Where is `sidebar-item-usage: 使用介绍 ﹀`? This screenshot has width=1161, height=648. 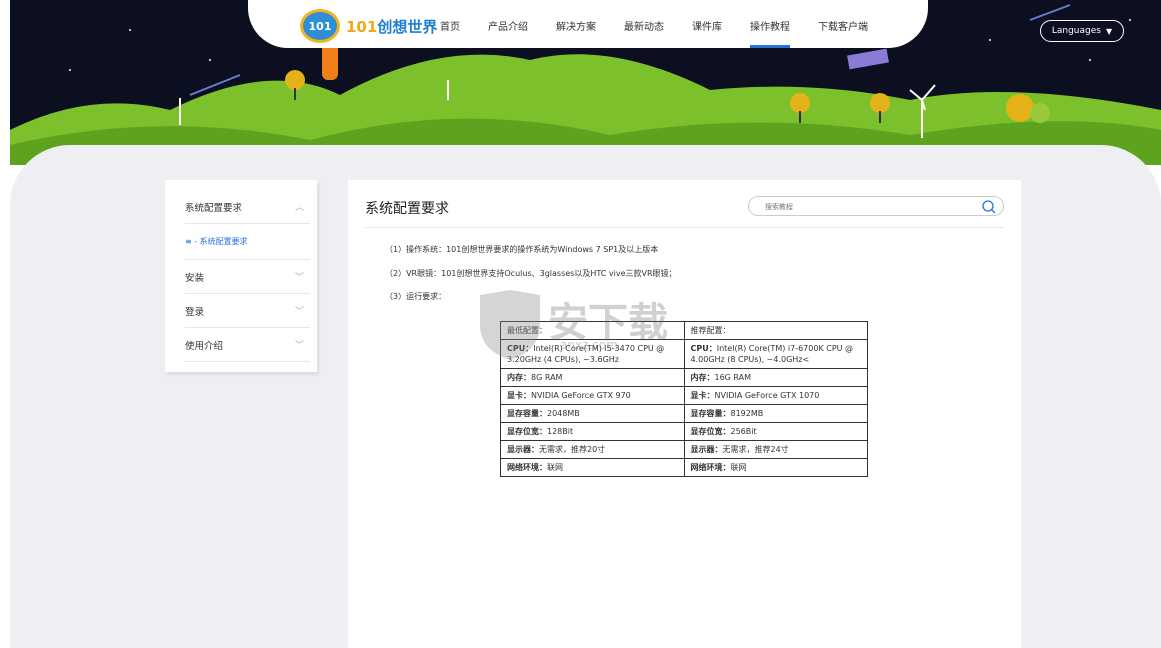 sidebar-item-usage: 使用介绍 ﹀ is located at coordinates (247, 345).